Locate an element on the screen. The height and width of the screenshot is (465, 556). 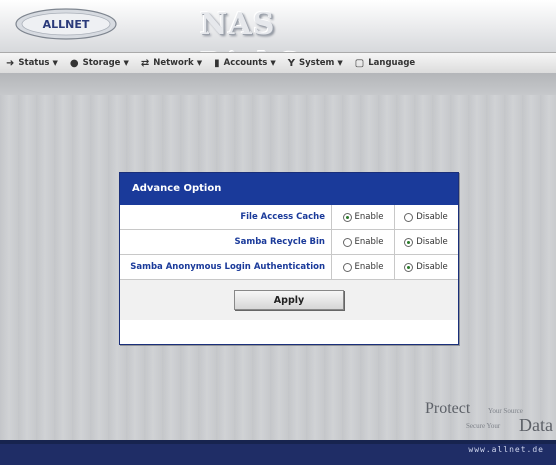
menu-network-label: Network is located at coordinates (173, 63).